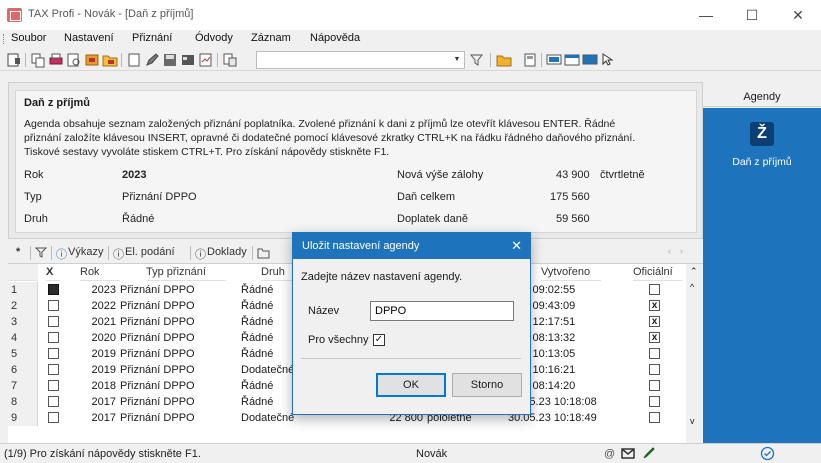  Describe the element at coordinates (516, 246) in the screenshot. I see `dialog-close-button: ✕` at that location.